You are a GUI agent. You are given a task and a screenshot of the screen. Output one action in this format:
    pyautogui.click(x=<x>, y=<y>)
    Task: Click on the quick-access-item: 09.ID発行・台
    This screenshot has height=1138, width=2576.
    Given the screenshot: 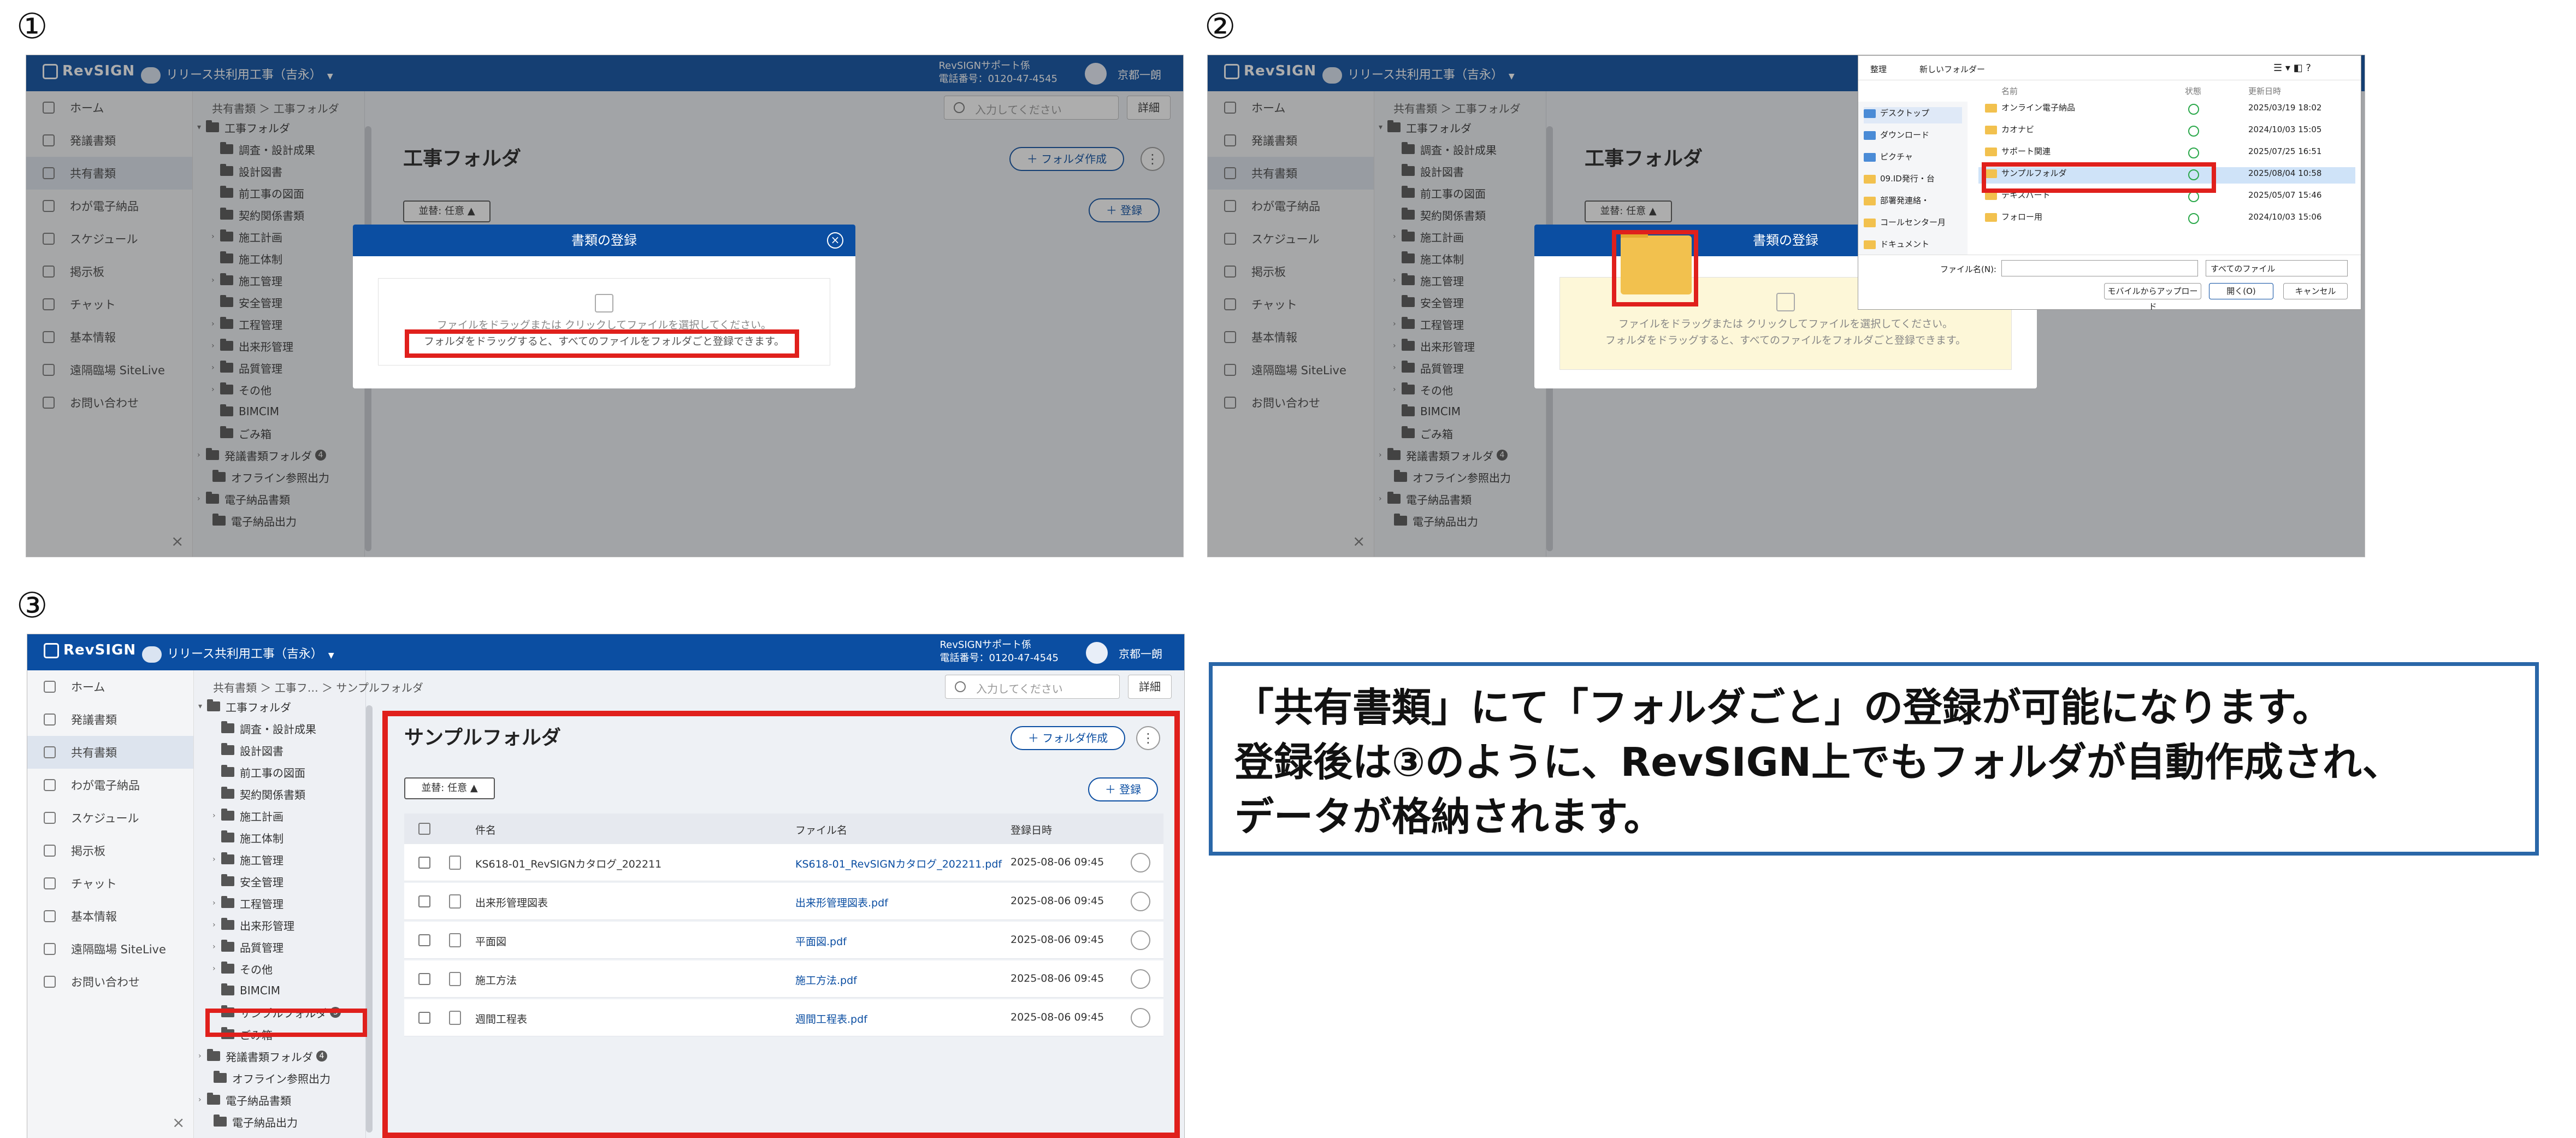 What is the action you would take?
    pyautogui.click(x=1913, y=181)
    